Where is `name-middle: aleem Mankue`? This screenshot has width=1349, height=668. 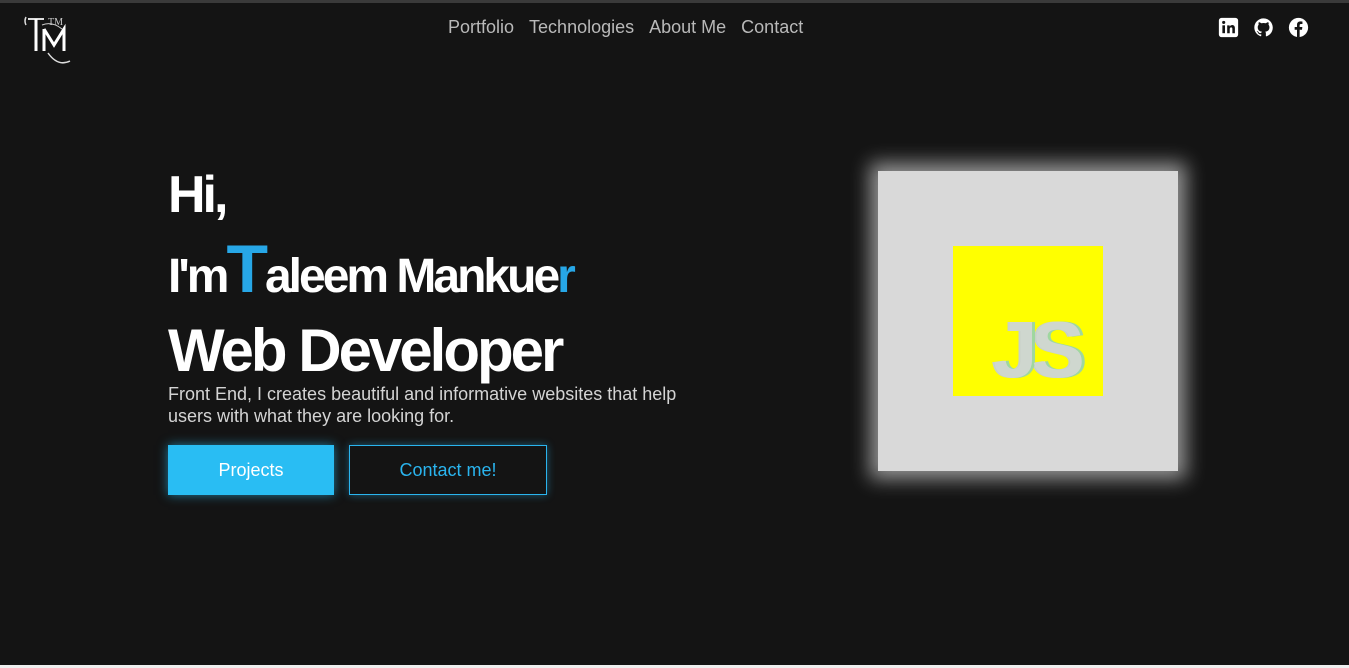 name-middle: aleem Mankue is located at coordinates (412, 276).